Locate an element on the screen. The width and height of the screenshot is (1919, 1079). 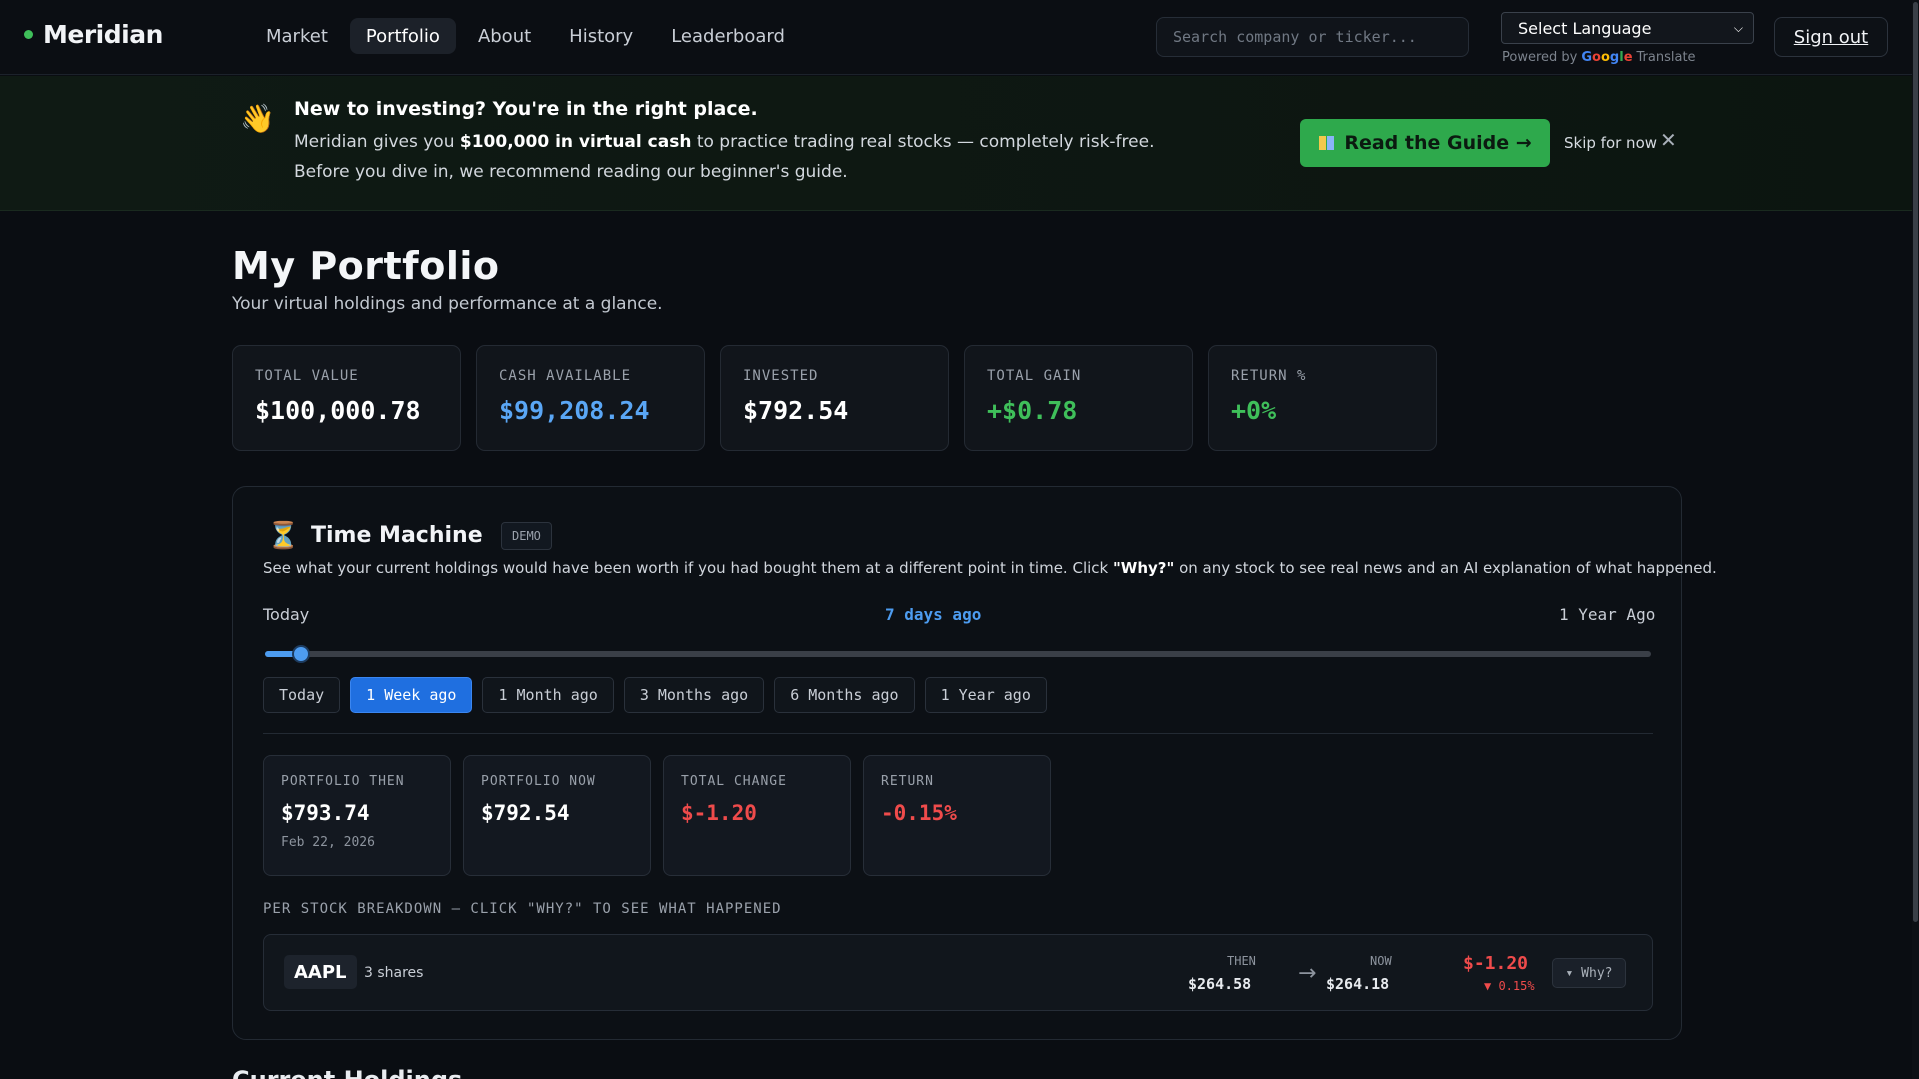
skip-for-now-link: Skip for now is located at coordinates (1610, 143).